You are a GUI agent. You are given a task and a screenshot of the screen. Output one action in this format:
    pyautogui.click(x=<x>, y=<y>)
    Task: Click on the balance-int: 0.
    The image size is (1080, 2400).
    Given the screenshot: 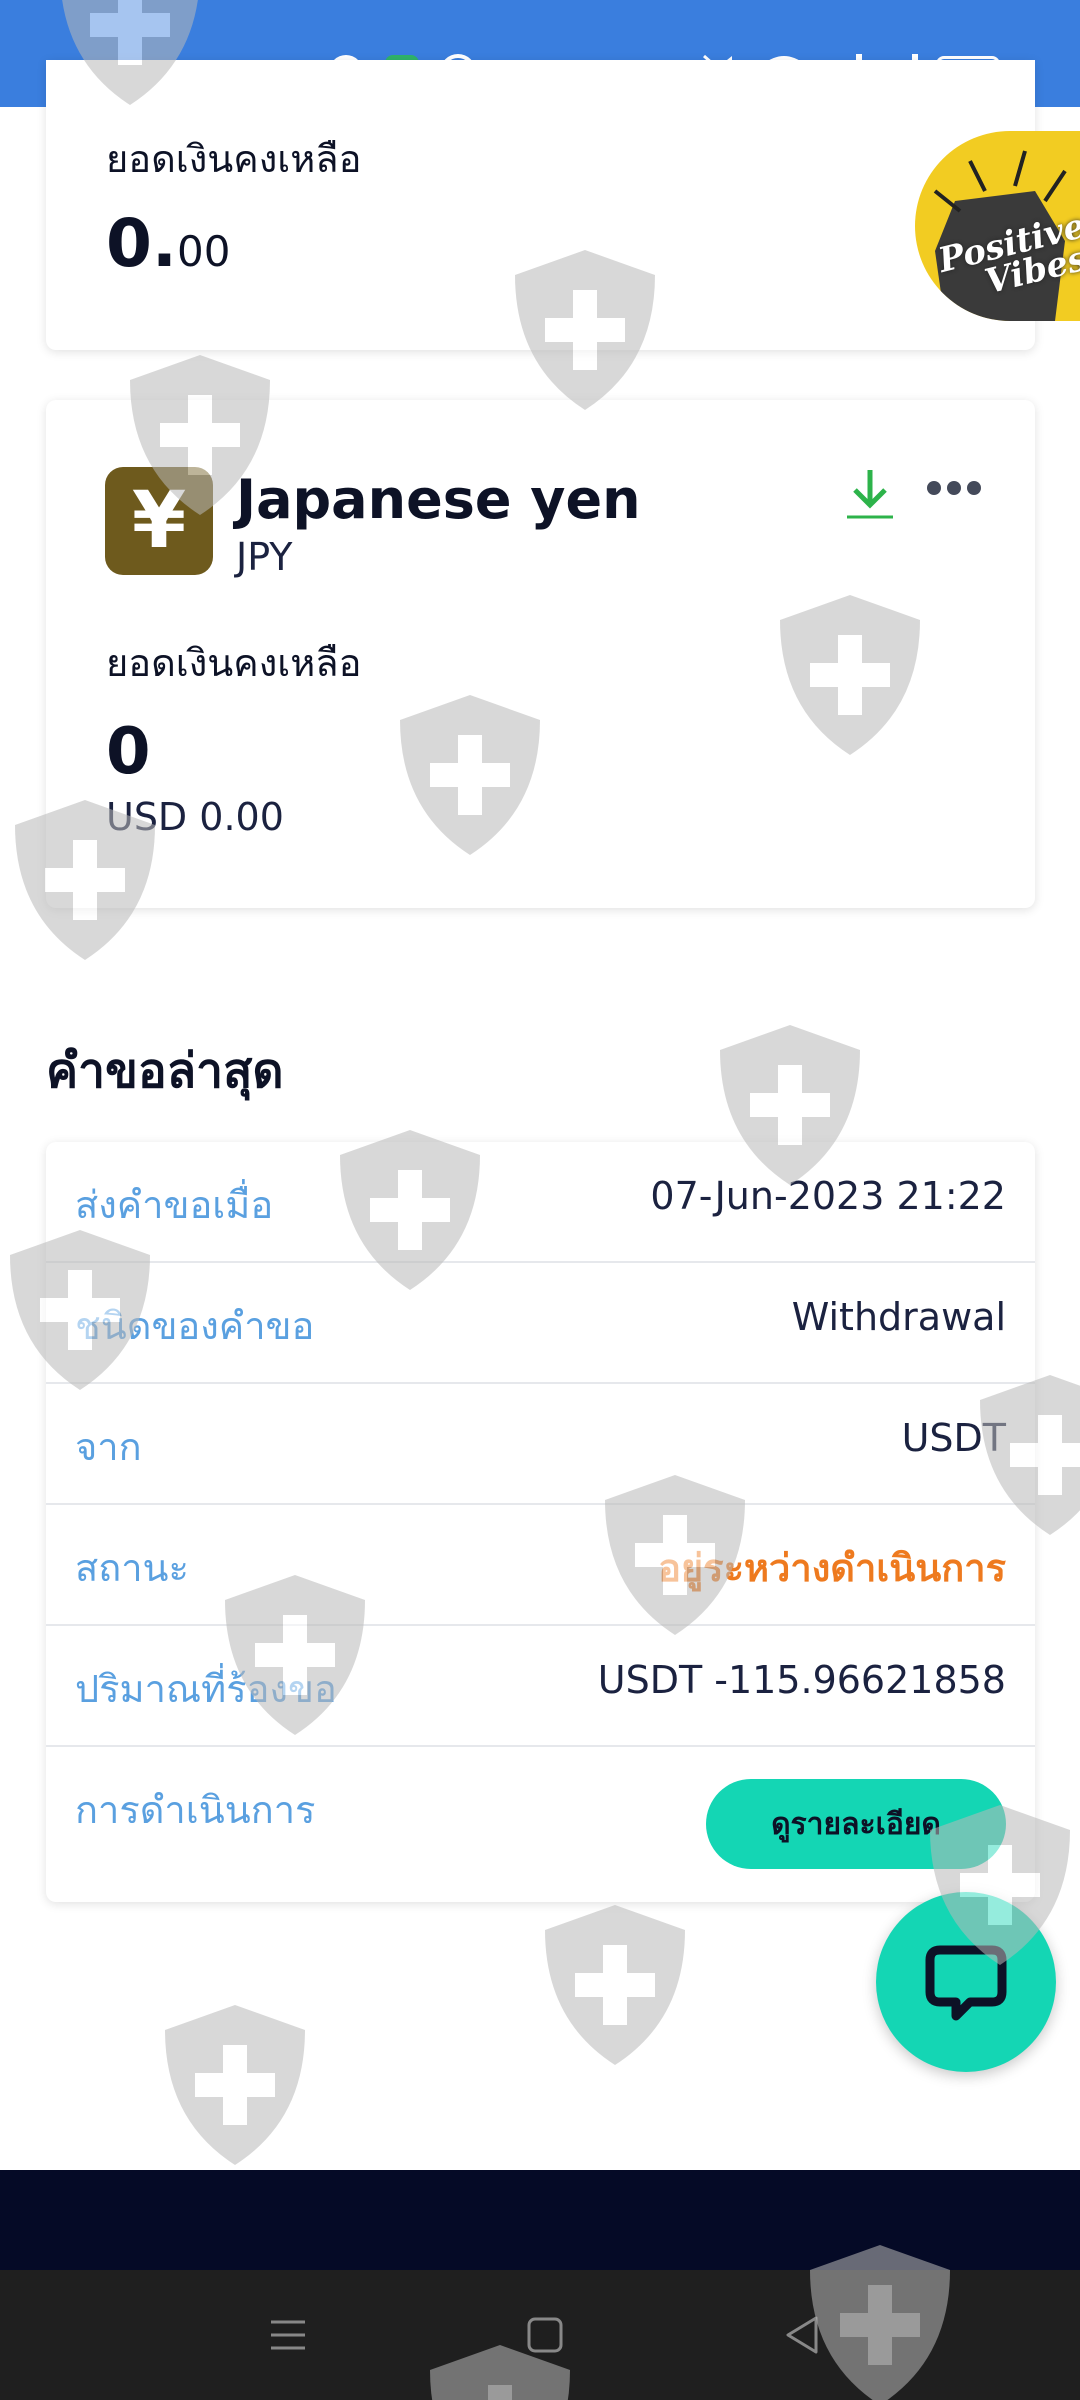 What is the action you would take?
    pyautogui.click(x=141, y=243)
    